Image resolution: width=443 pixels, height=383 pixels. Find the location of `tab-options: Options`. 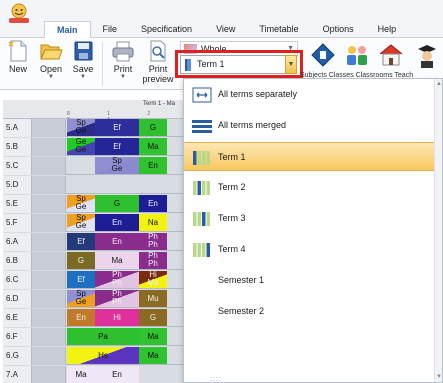

tab-options: Options is located at coordinates (338, 29).